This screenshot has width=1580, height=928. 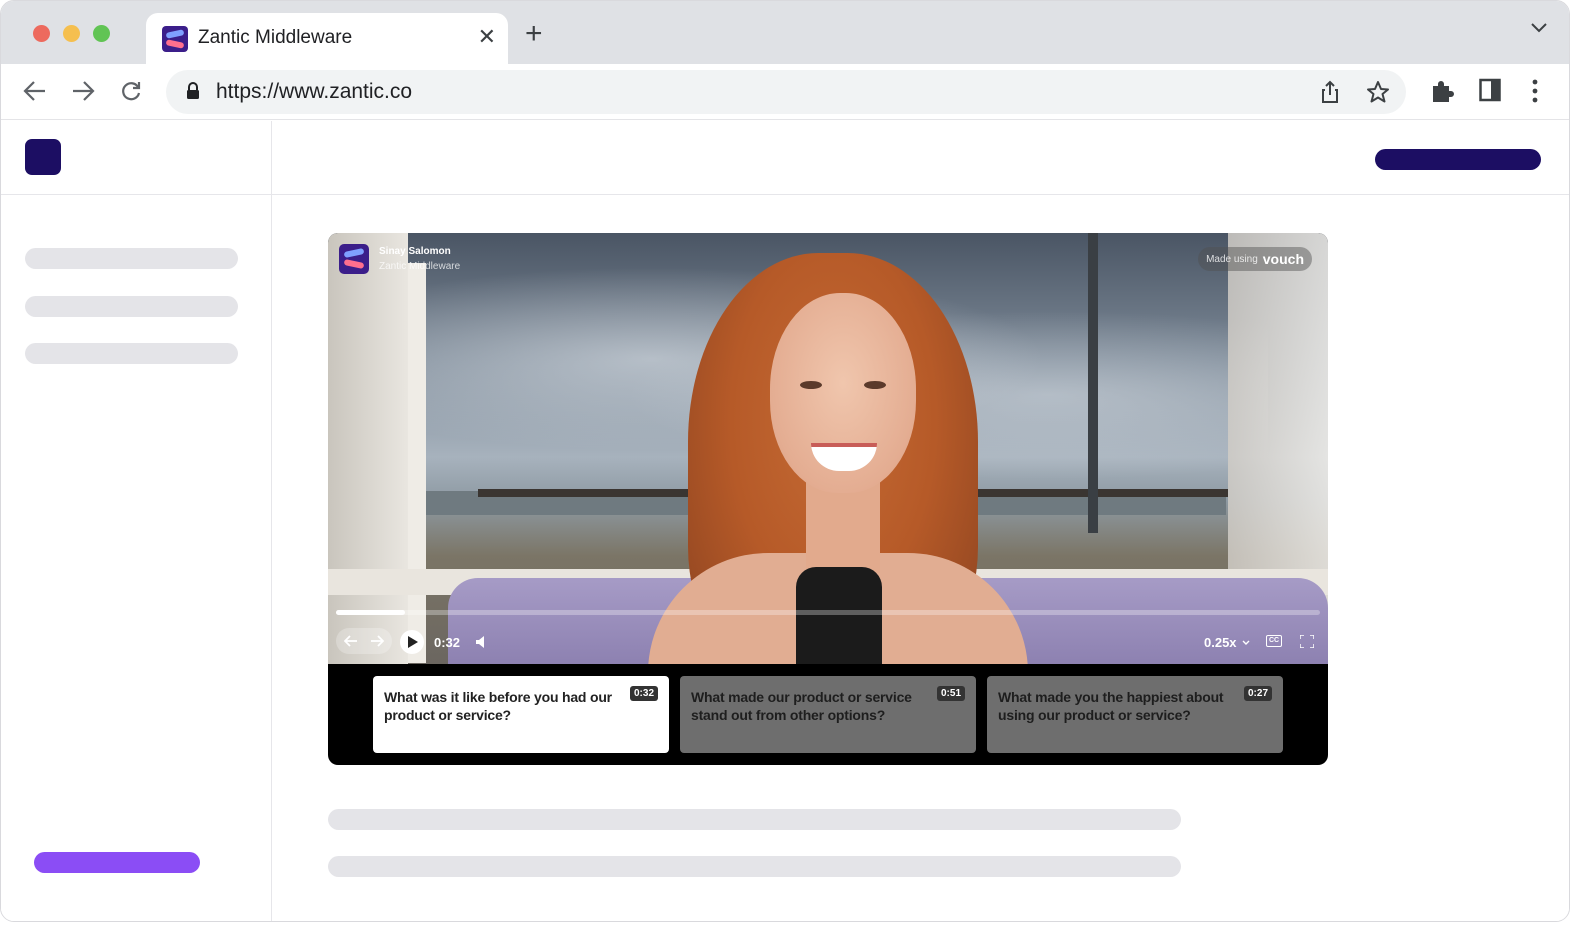 I want to click on forward-icon, so click(x=83, y=91).